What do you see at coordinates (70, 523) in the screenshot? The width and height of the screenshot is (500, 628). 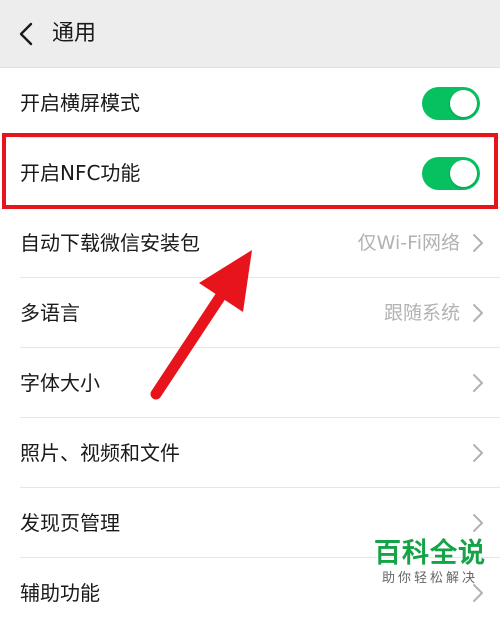 I see `setting-label: 发现页管理` at bounding box center [70, 523].